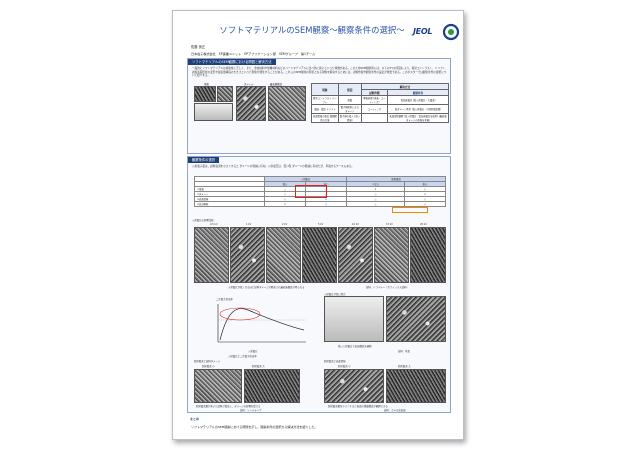 This screenshot has width=638, height=450. What do you see at coordinates (249, 224) in the screenshot?
I see `voltage-label: 1 kV` at bounding box center [249, 224].